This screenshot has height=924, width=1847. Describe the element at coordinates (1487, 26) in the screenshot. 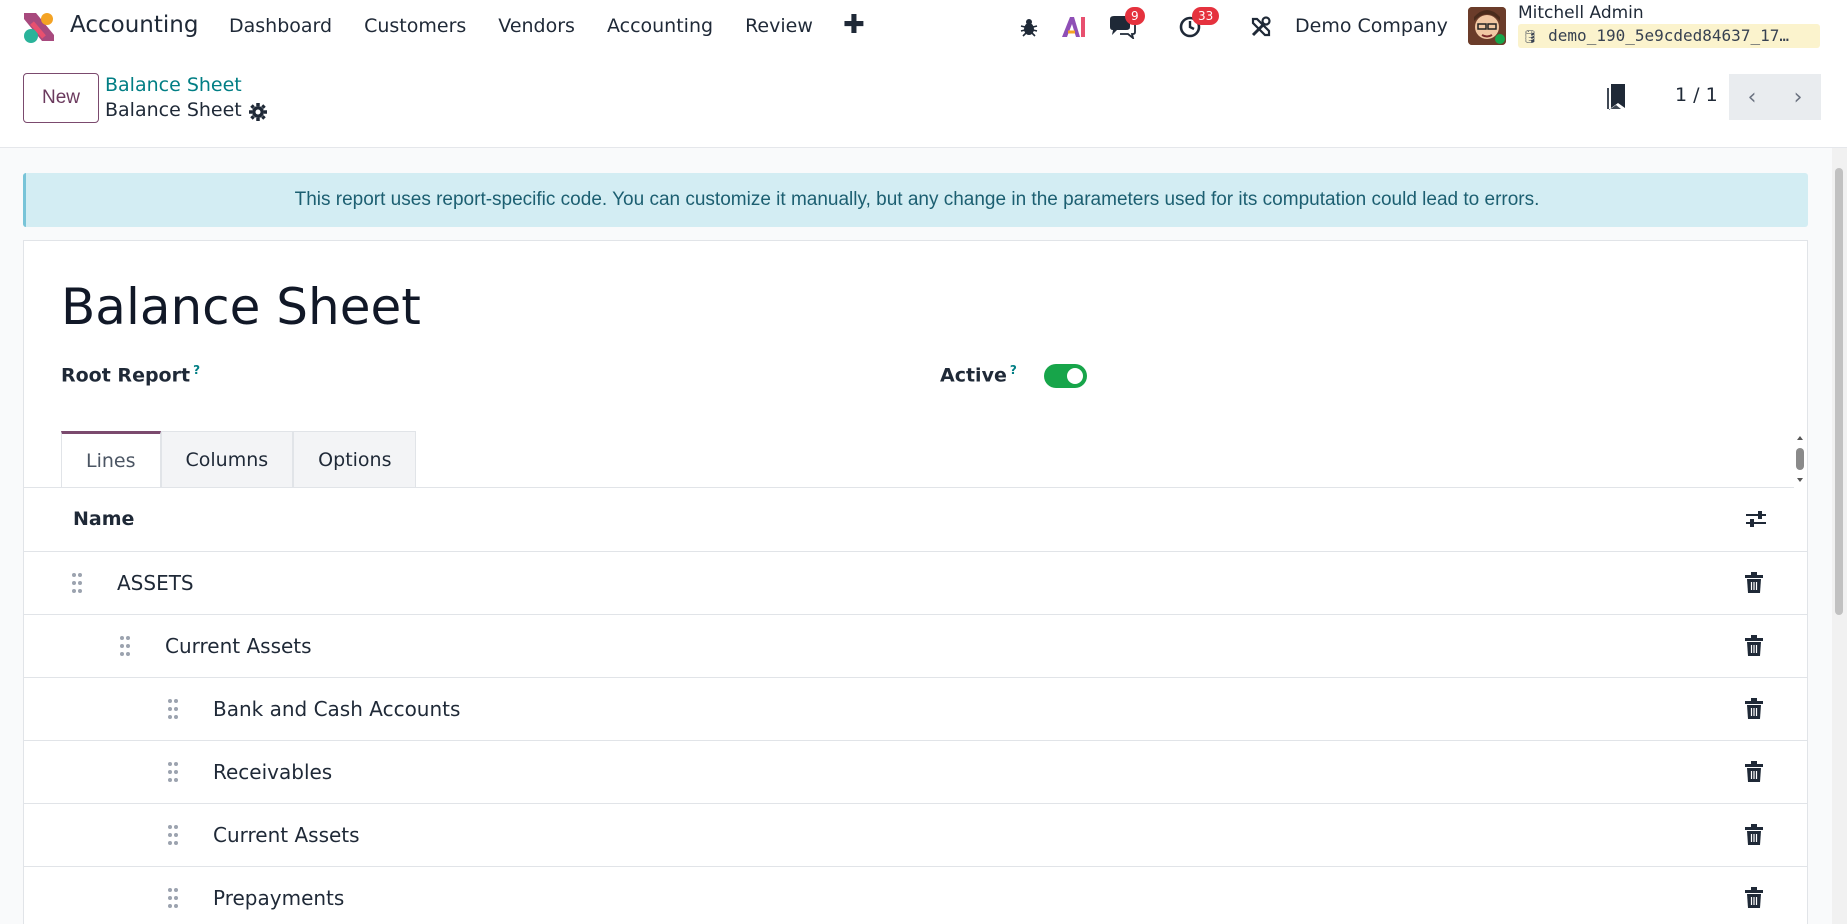

I see `user-avatar` at that location.